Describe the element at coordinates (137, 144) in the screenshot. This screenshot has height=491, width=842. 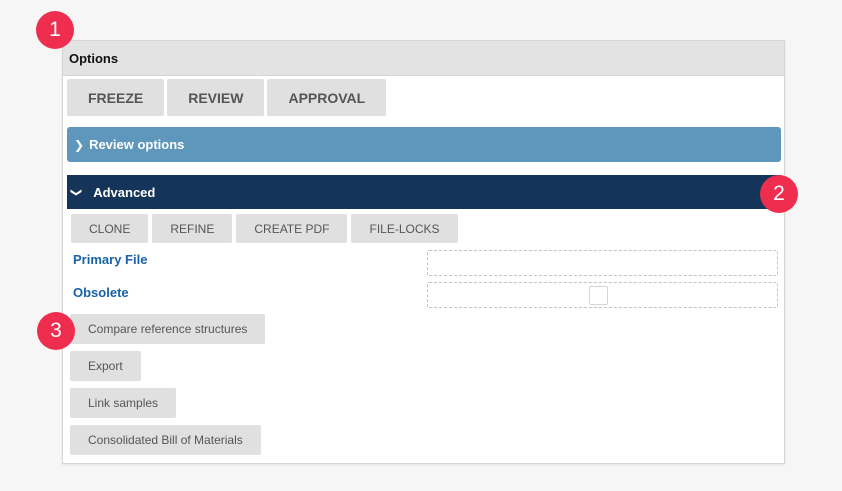
I see `review-options-label: Review options` at that location.